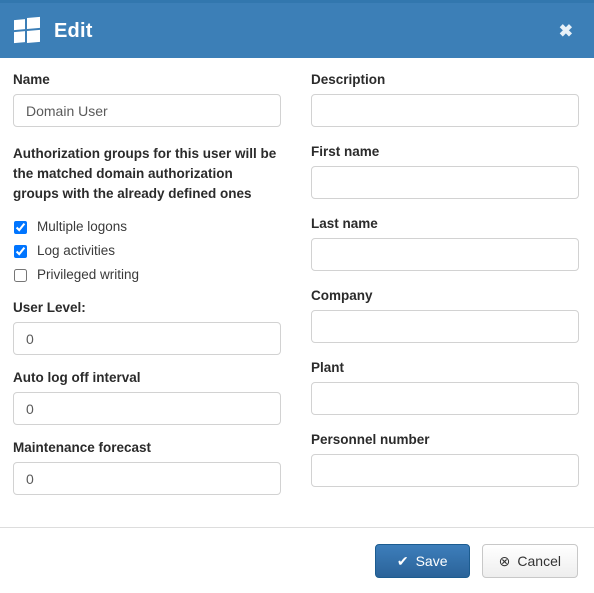 This screenshot has width=594, height=593. I want to click on field-maintenance-forecast: Maintenance forecast, so click(147, 467).